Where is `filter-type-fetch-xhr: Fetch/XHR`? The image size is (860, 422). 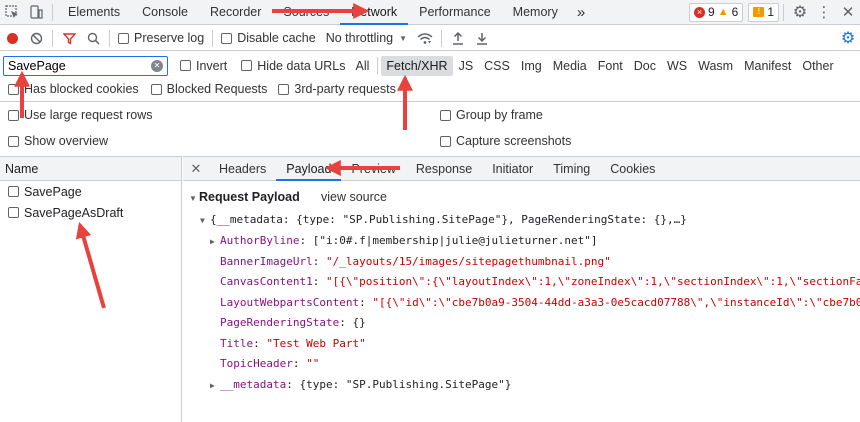 filter-type-fetch-xhr: Fetch/XHR is located at coordinates (417, 65).